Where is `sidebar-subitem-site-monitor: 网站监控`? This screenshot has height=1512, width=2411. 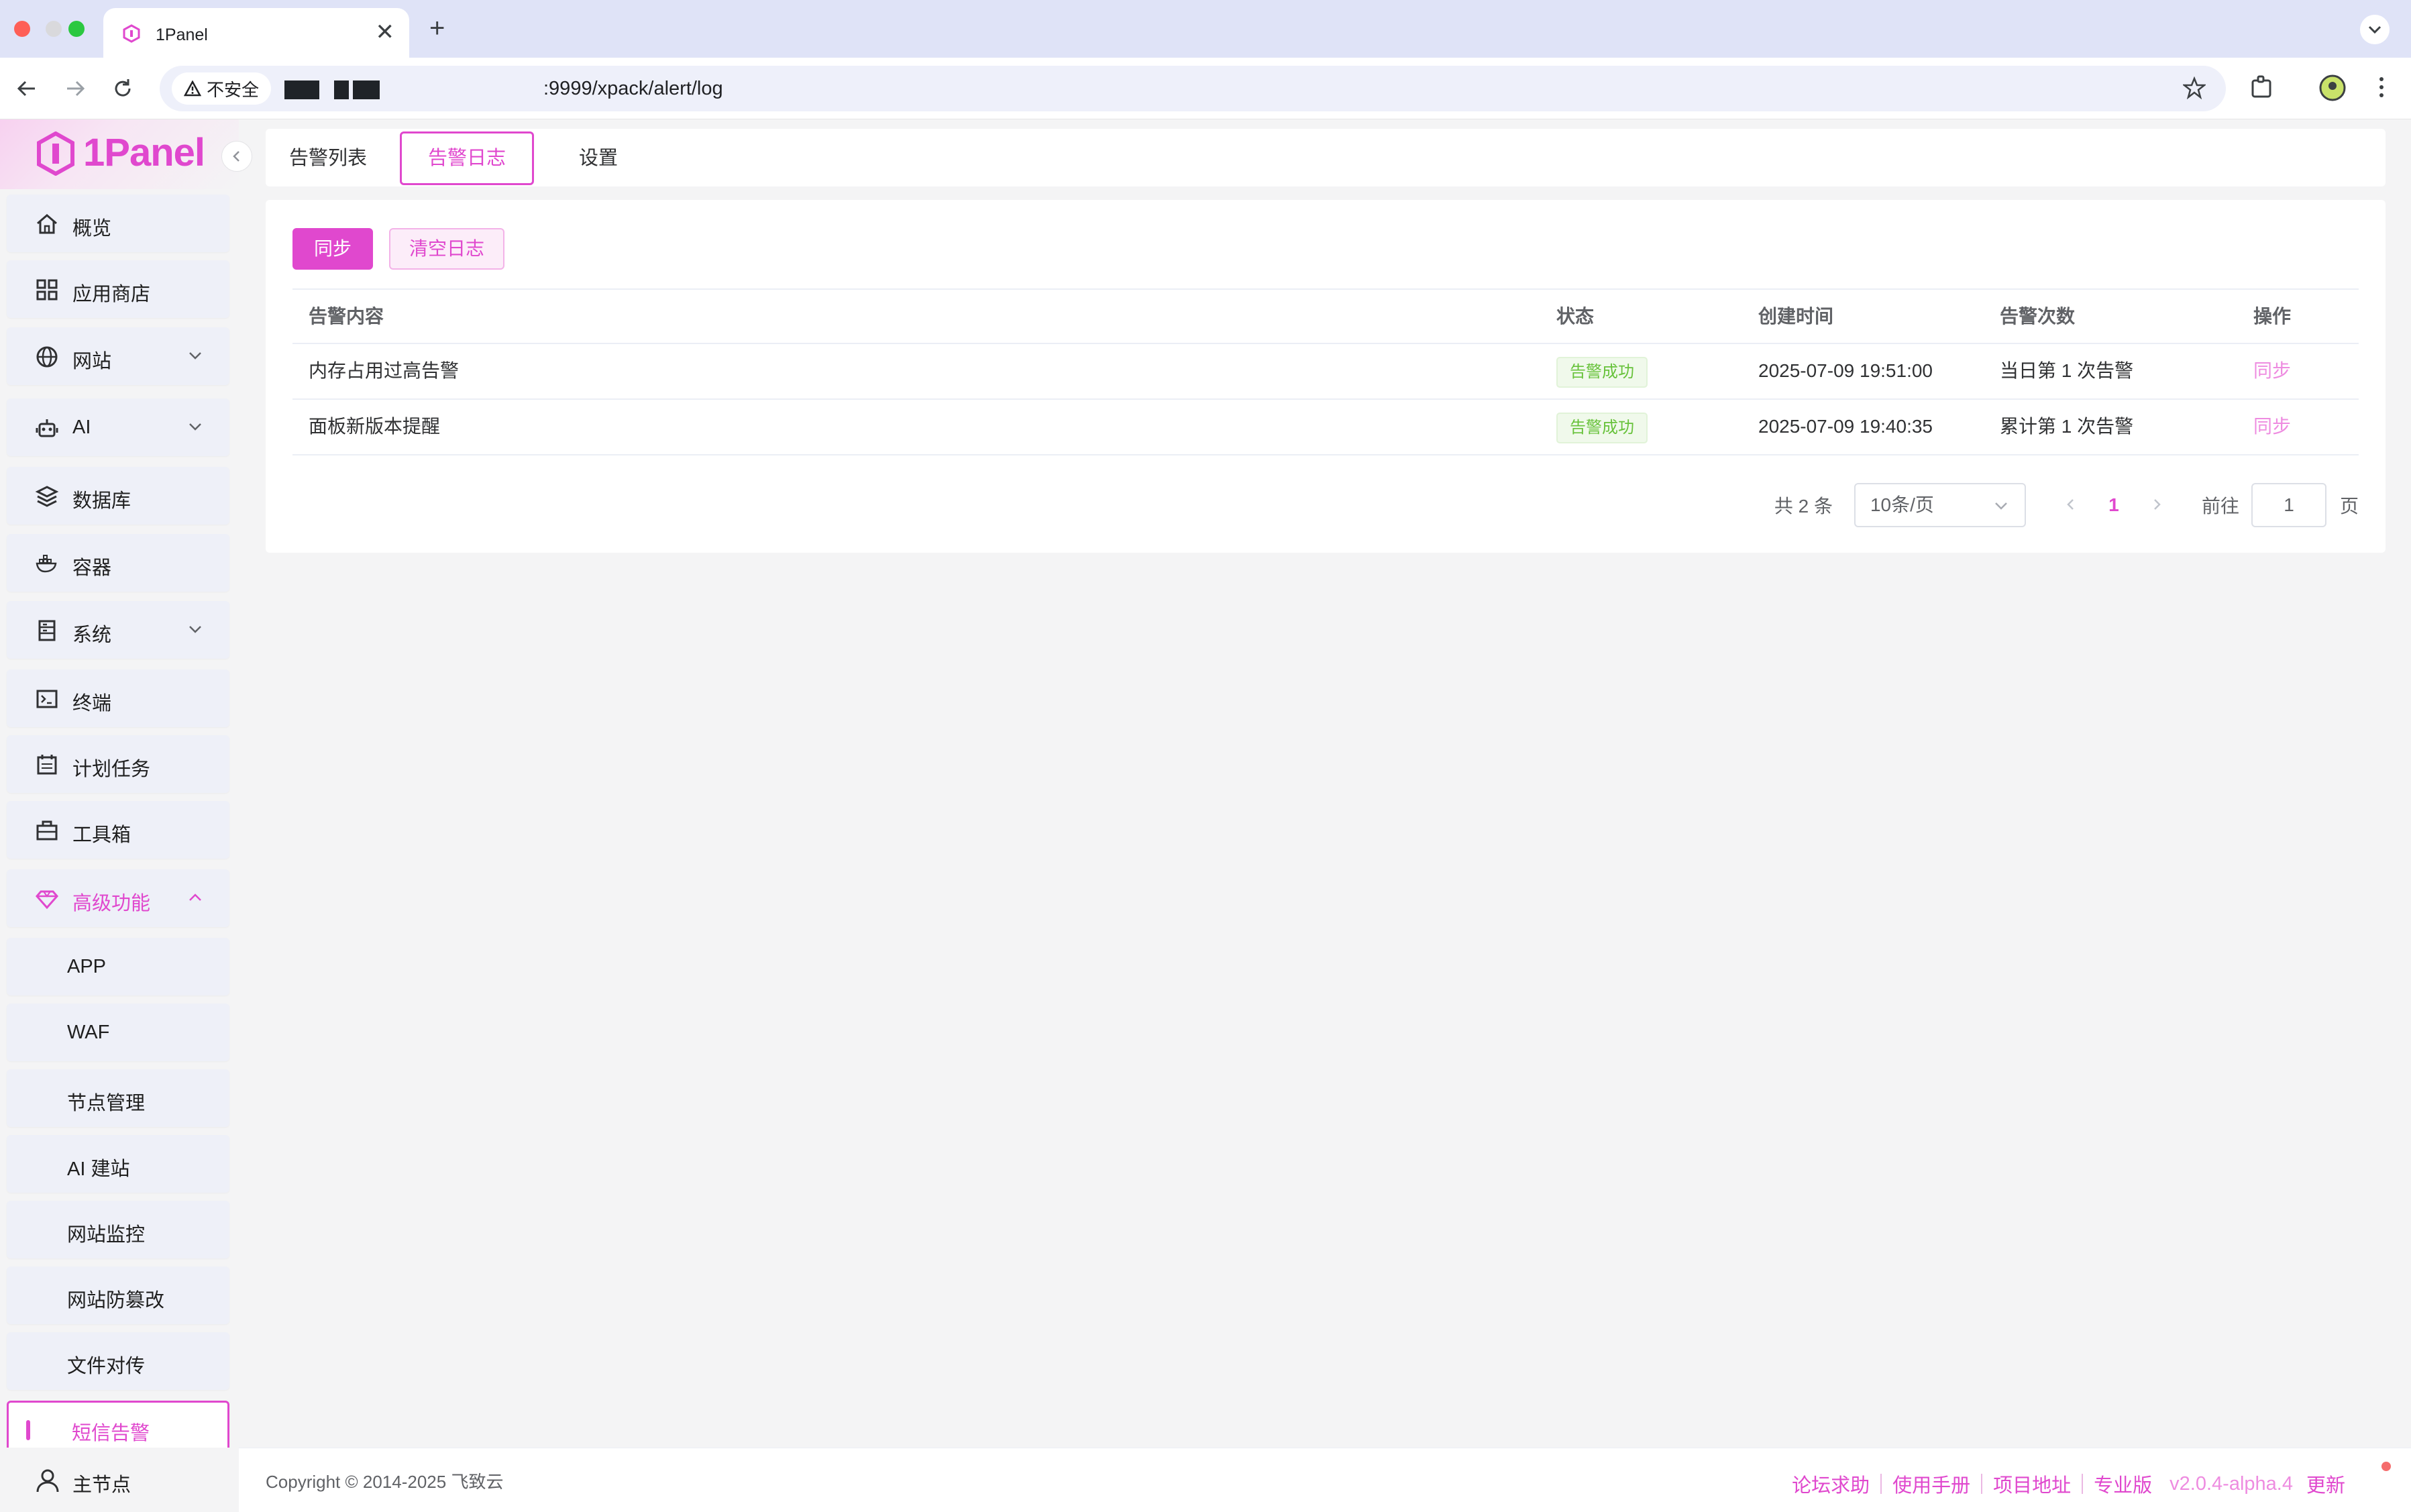
sidebar-subitem-site-monitor: 网站监控 is located at coordinates (118, 1229).